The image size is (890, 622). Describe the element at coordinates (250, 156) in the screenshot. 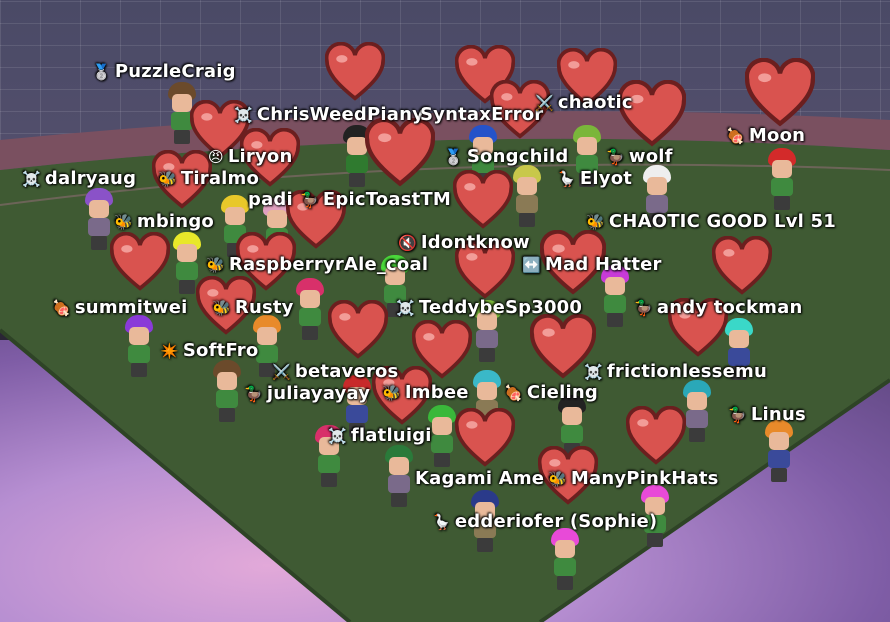

I see `player-nametag: 😠 Liryon` at that location.